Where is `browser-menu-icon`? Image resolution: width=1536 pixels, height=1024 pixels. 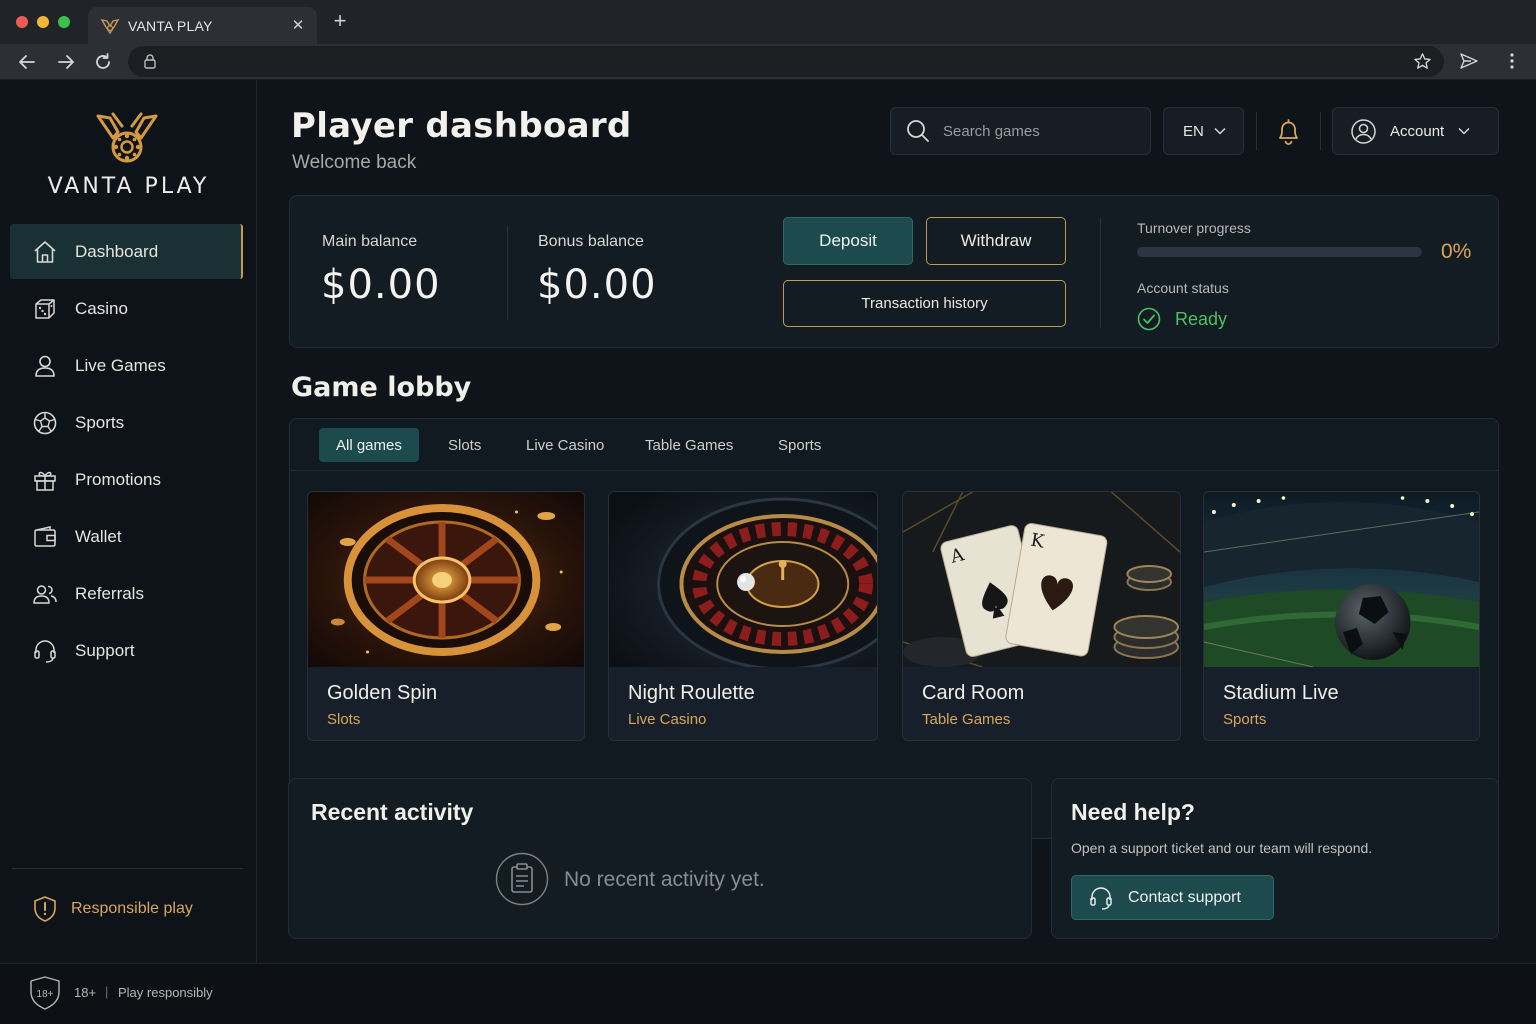
browser-menu-icon is located at coordinates (1512, 61).